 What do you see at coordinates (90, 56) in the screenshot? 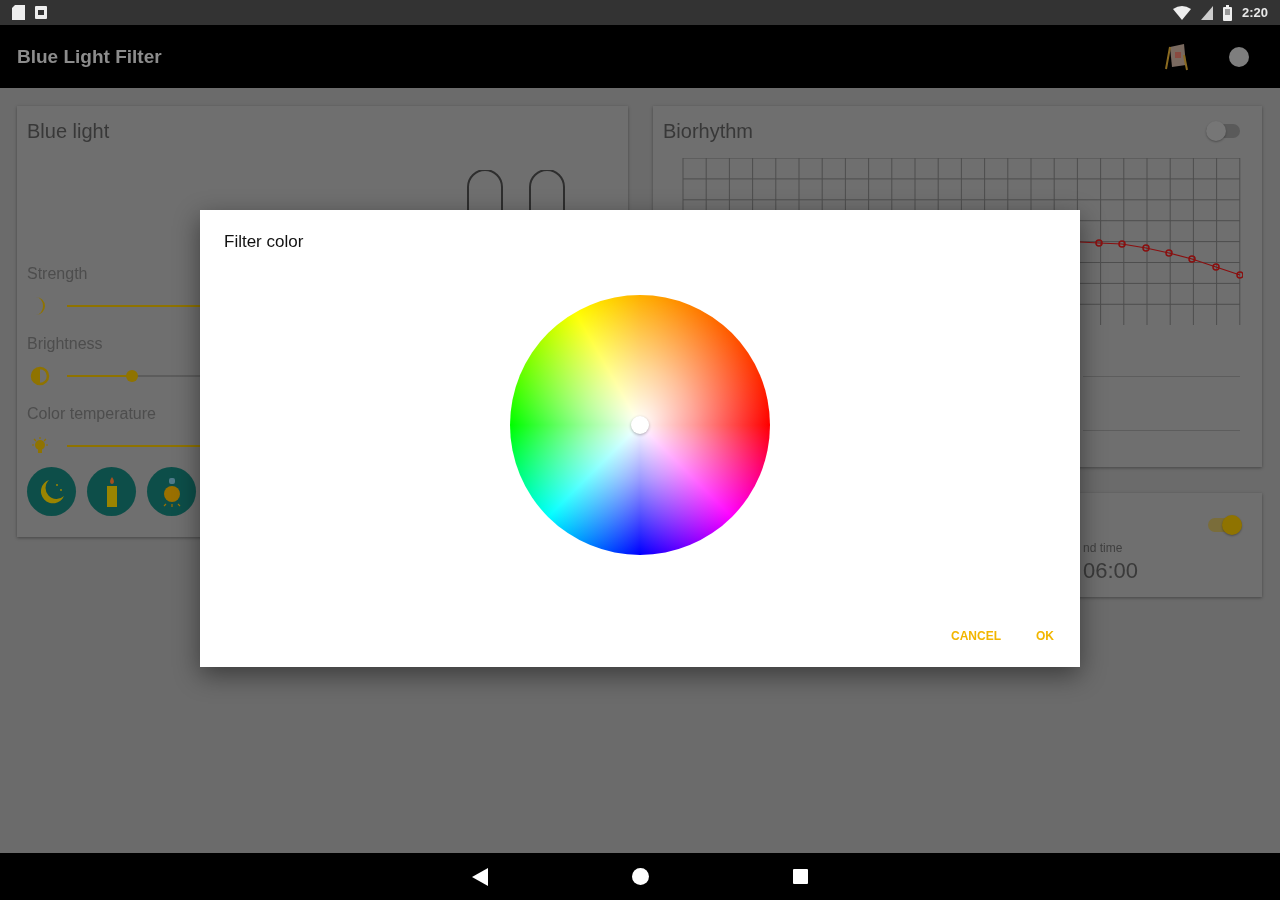
I see `app-title: Blue Light Filter` at bounding box center [90, 56].